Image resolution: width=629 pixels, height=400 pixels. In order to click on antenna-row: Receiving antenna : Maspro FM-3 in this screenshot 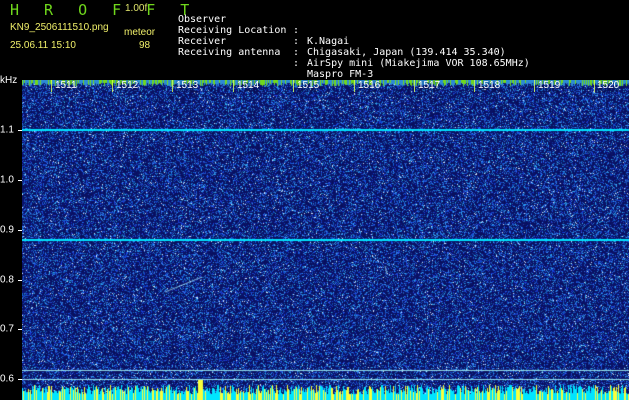, I will do `click(393, 58)`.